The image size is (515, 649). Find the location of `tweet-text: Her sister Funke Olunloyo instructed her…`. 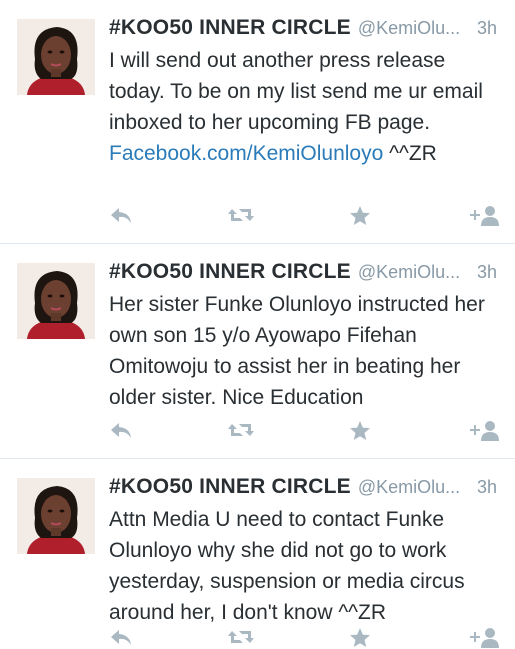

tweet-text: Her sister Funke Olunloyo instructed her… is located at coordinates (307, 351).